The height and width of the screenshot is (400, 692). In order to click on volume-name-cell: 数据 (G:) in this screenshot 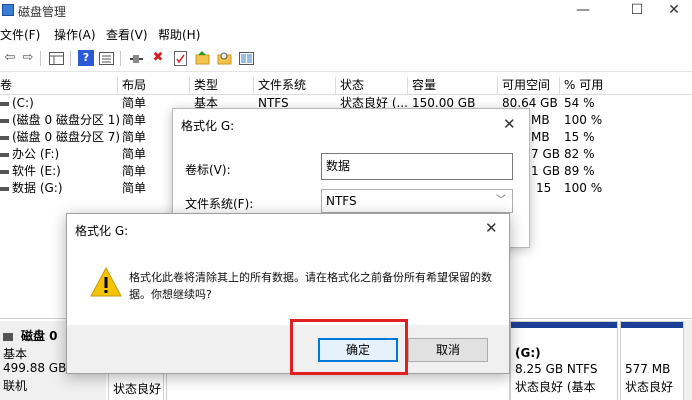, I will do `click(31, 188)`.